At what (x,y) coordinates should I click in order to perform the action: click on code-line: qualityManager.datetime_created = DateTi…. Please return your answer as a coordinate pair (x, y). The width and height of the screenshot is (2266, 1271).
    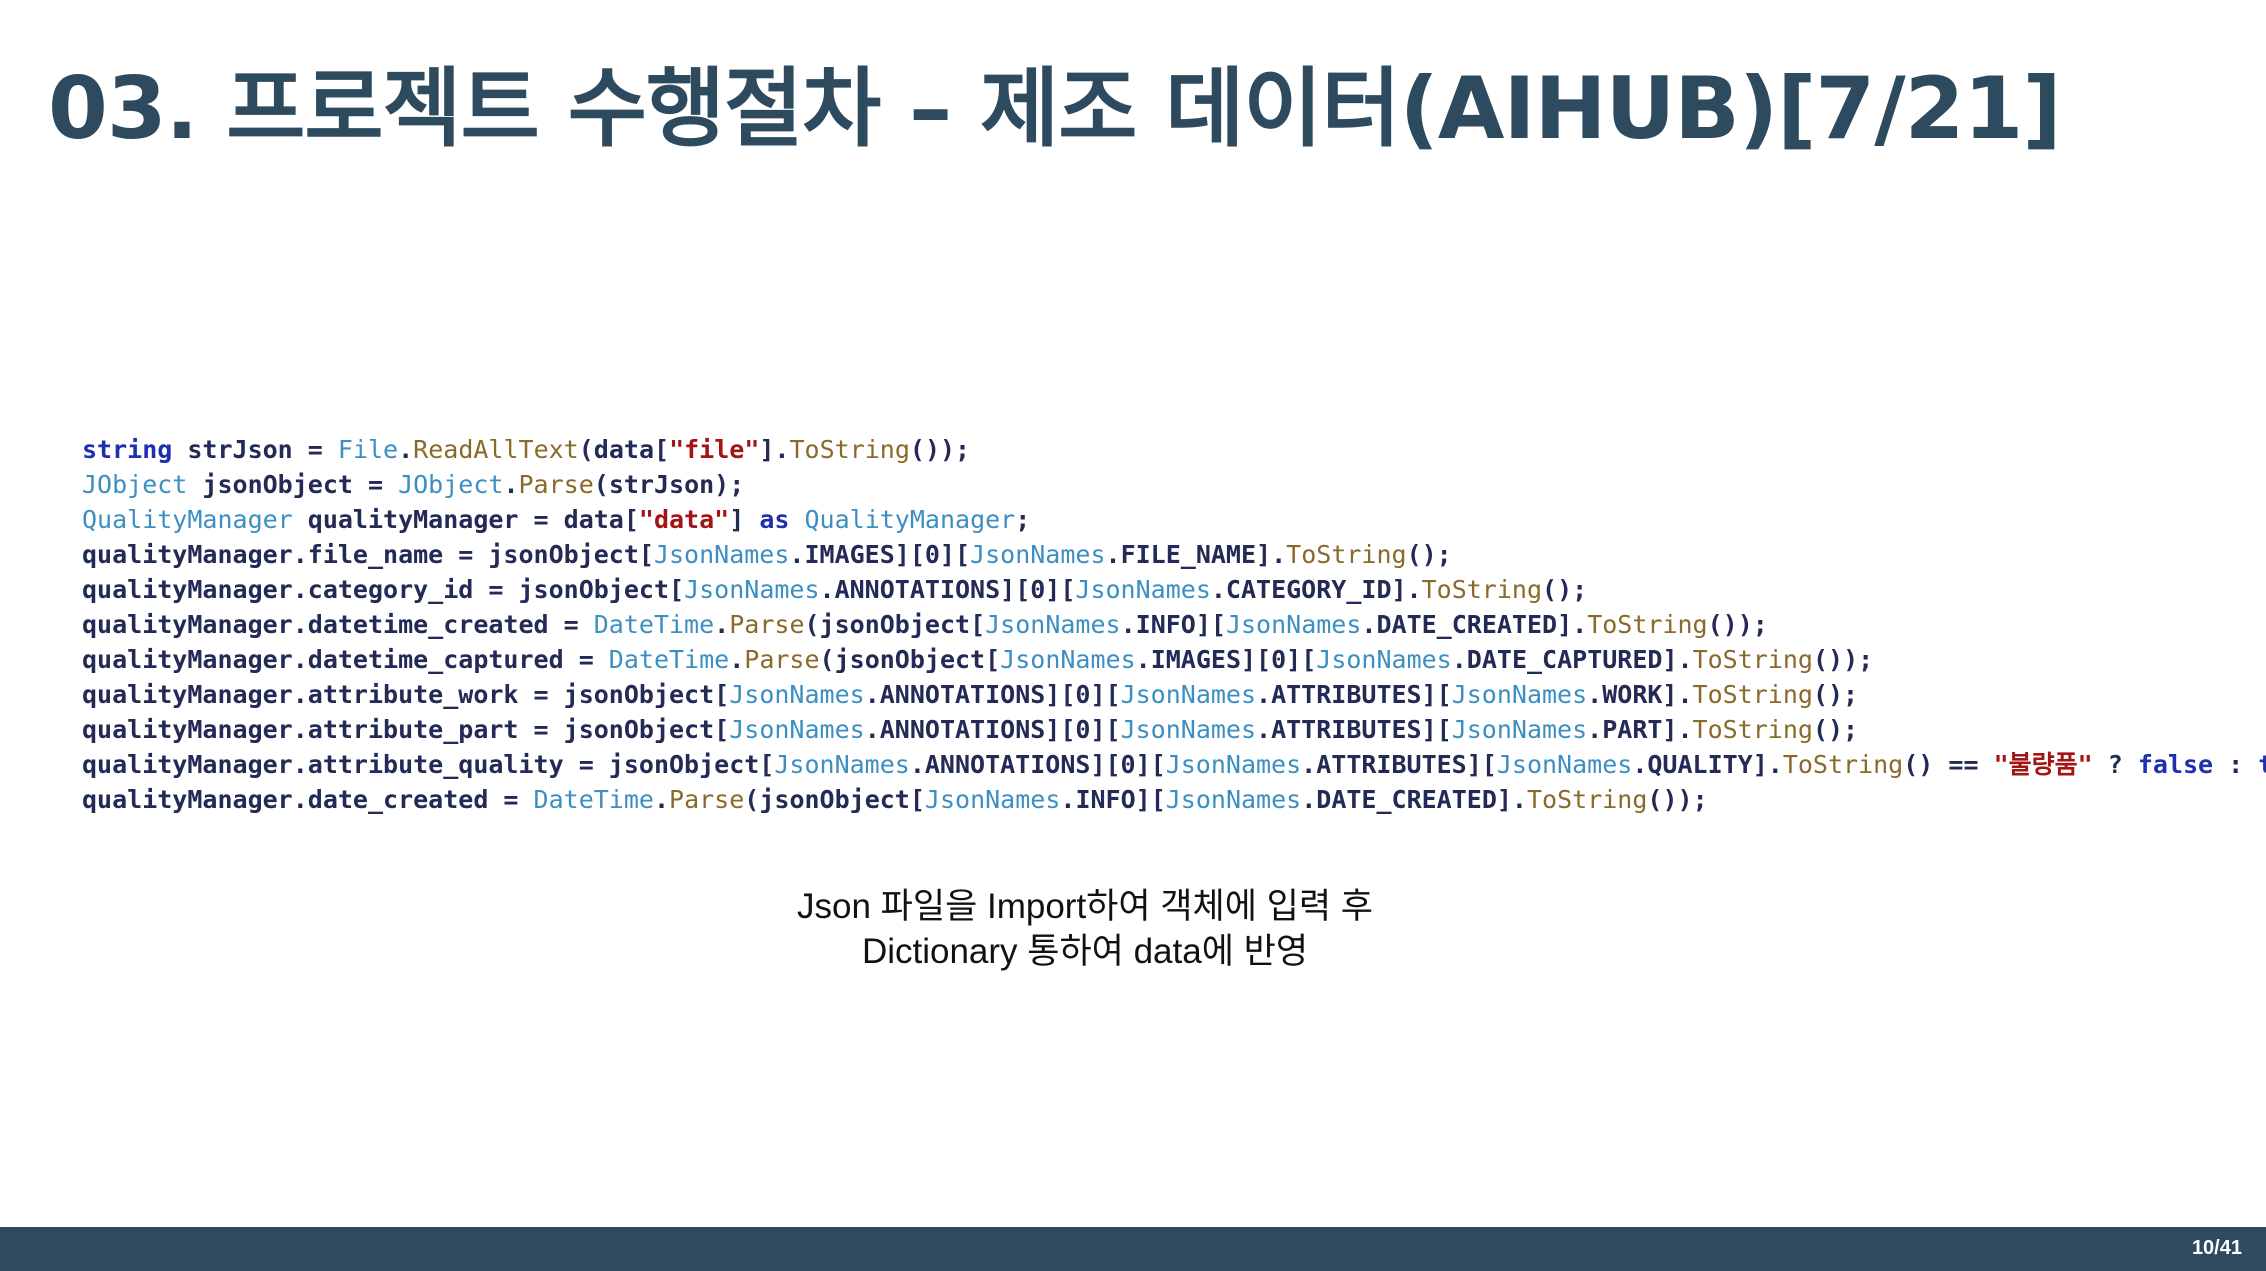
    Looking at the image, I should click on (1174, 624).